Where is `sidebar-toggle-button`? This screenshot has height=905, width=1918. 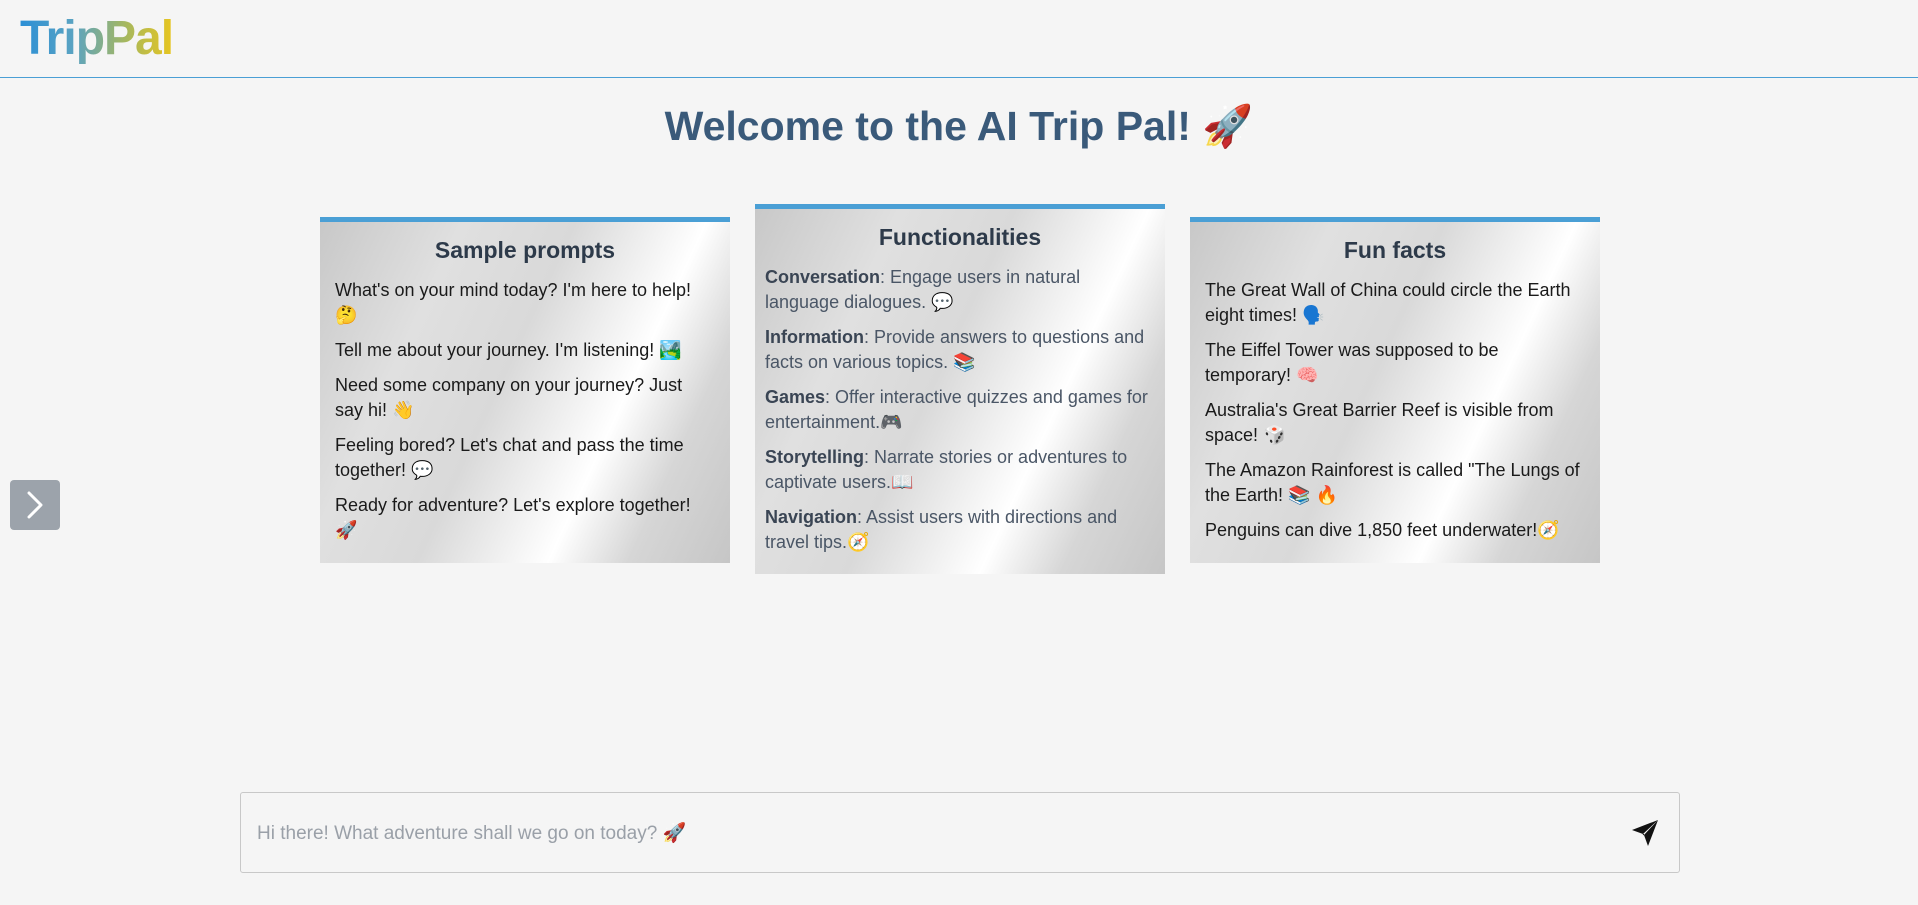 sidebar-toggle-button is located at coordinates (35, 505).